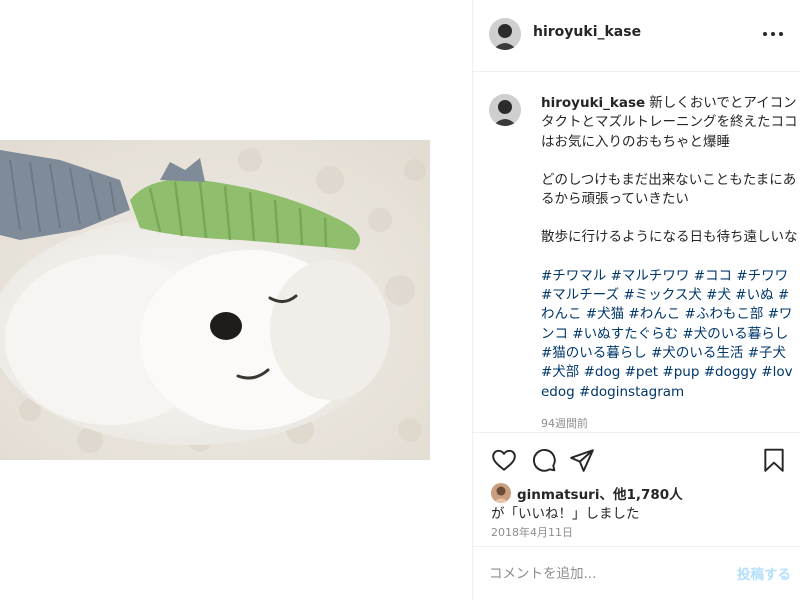  What do you see at coordinates (602, 372) in the screenshot?
I see `hashtag-link: #dog` at bounding box center [602, 372].